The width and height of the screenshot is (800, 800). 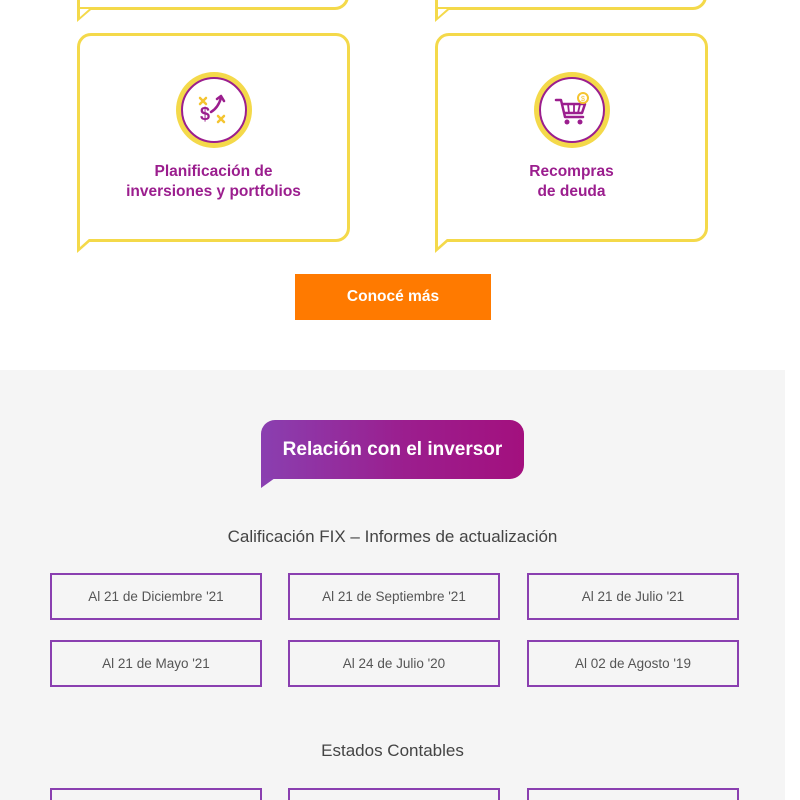 What do you see at coordinates (392, 750) in the screenshot?
I see `financial-statements-heading: Estados Contables` at bounding box center [392, 750].